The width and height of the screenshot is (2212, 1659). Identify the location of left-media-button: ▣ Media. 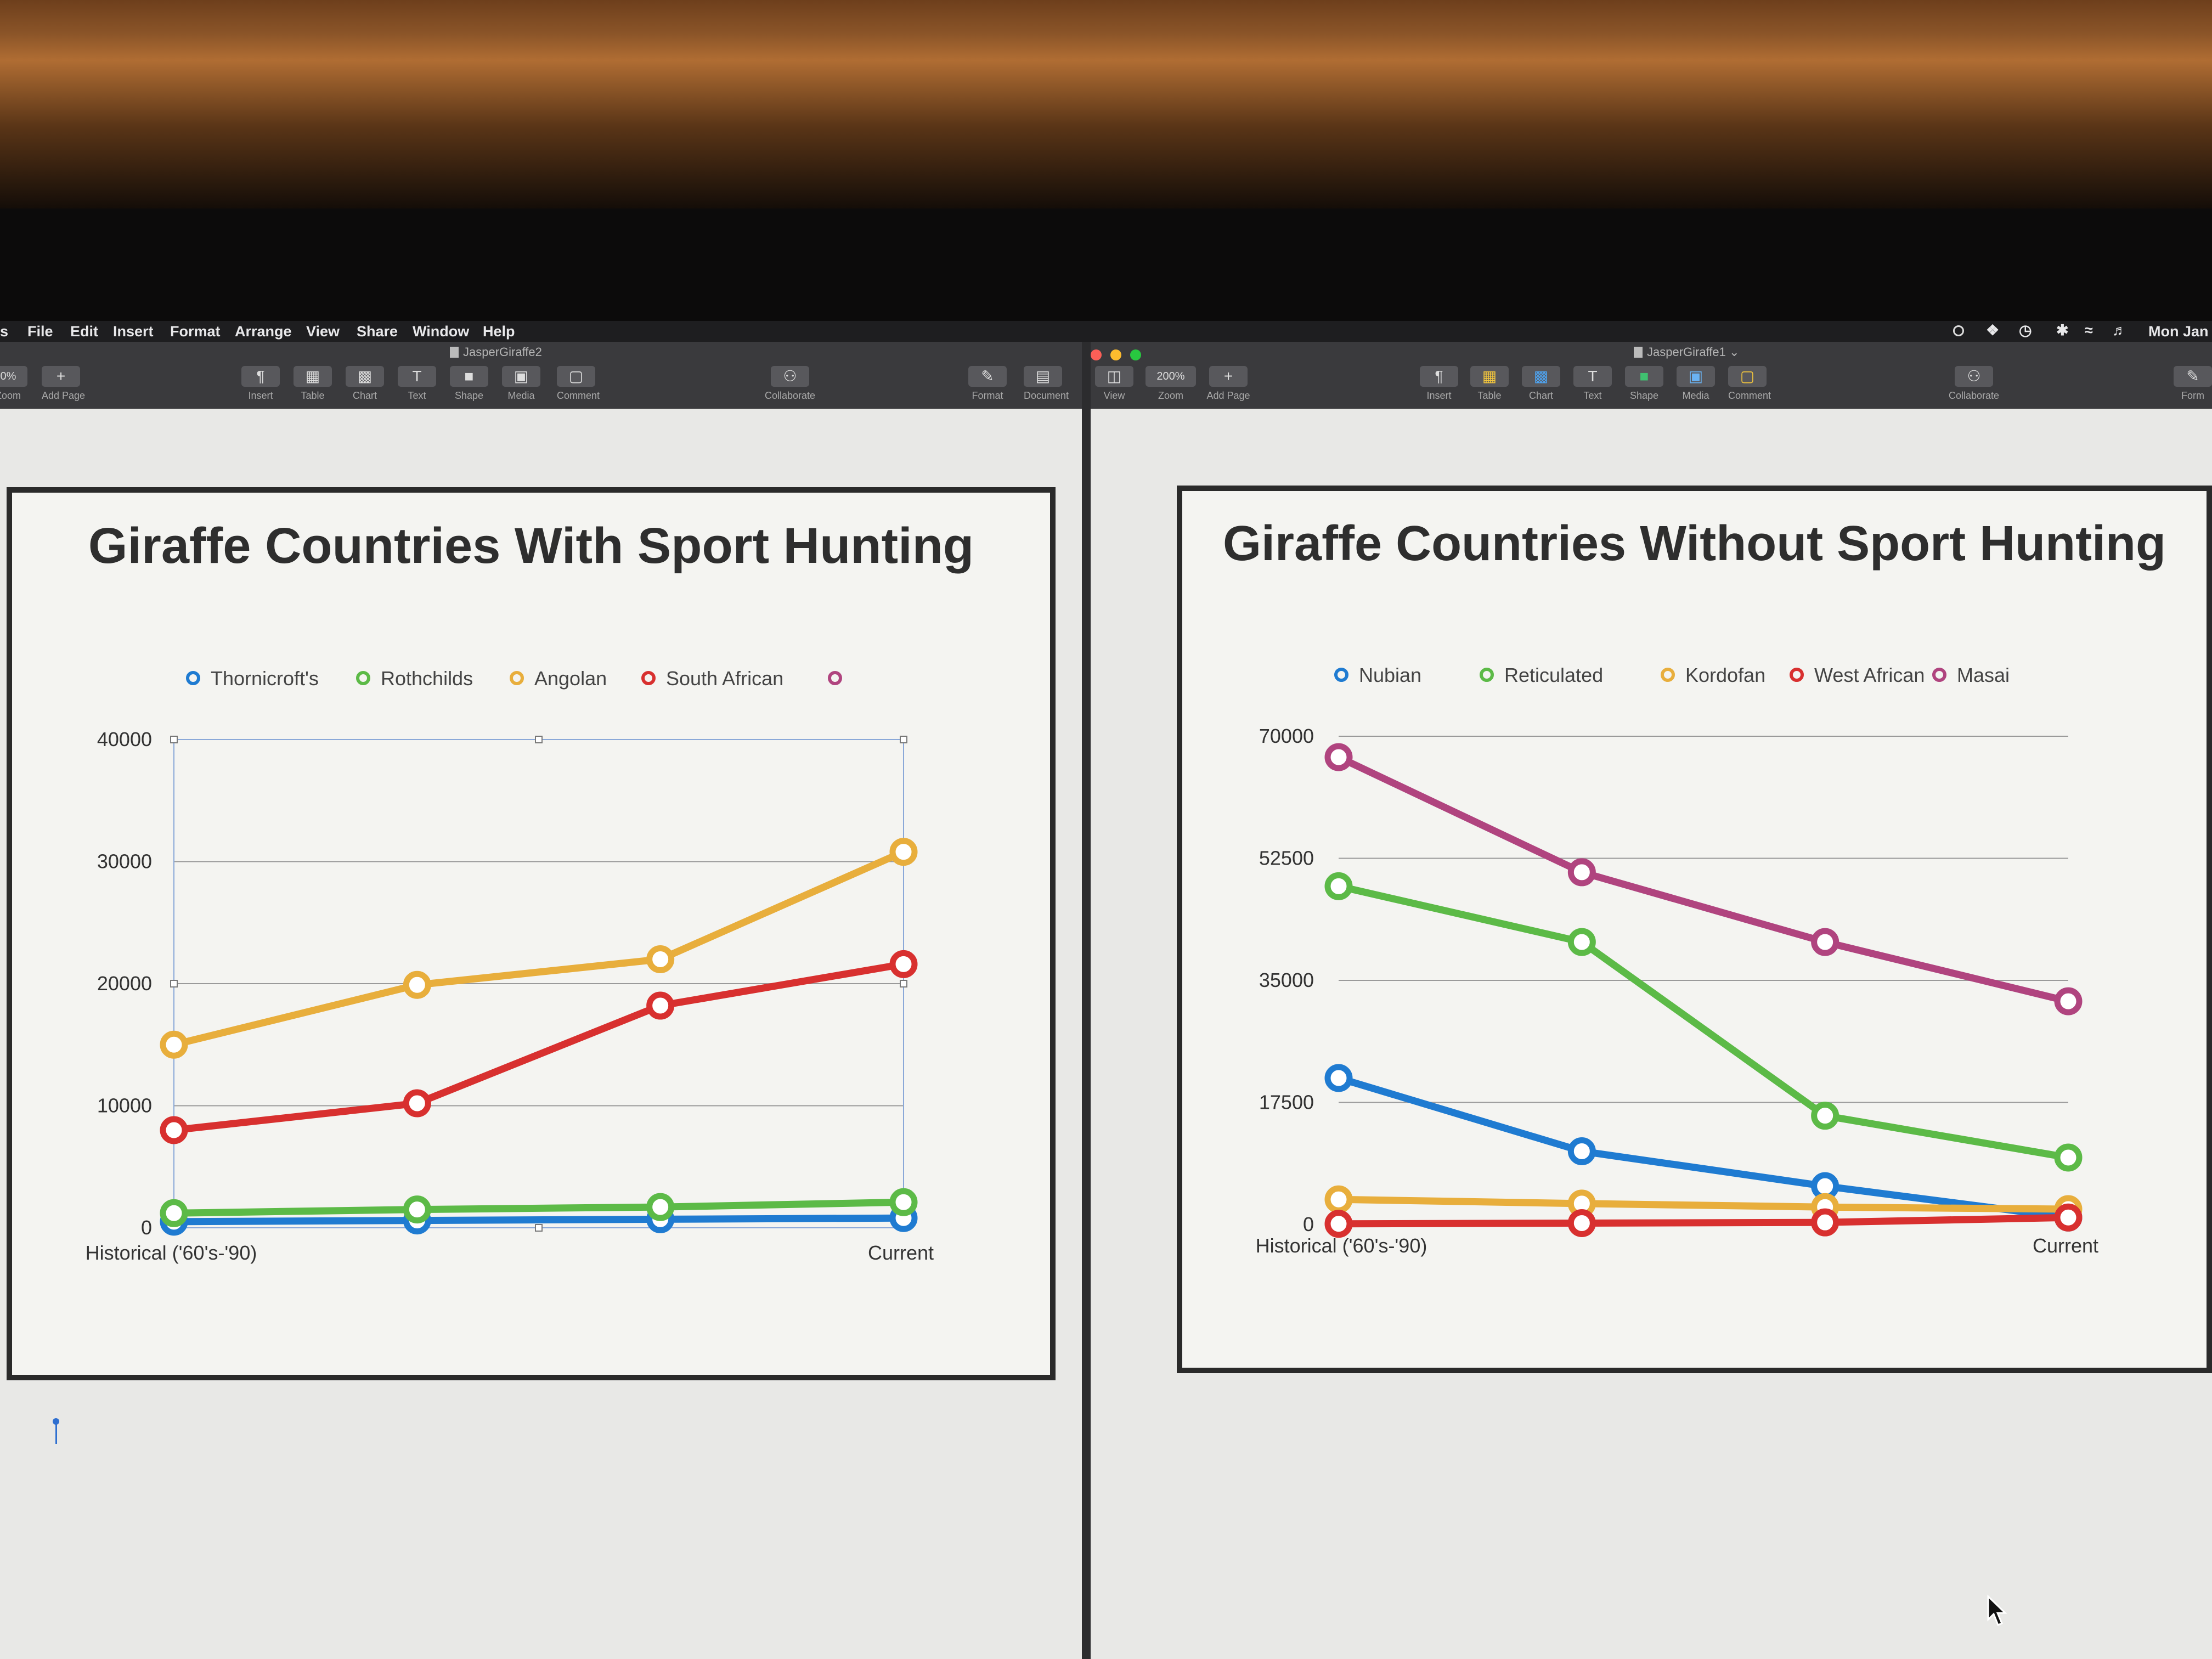
(521, 384).